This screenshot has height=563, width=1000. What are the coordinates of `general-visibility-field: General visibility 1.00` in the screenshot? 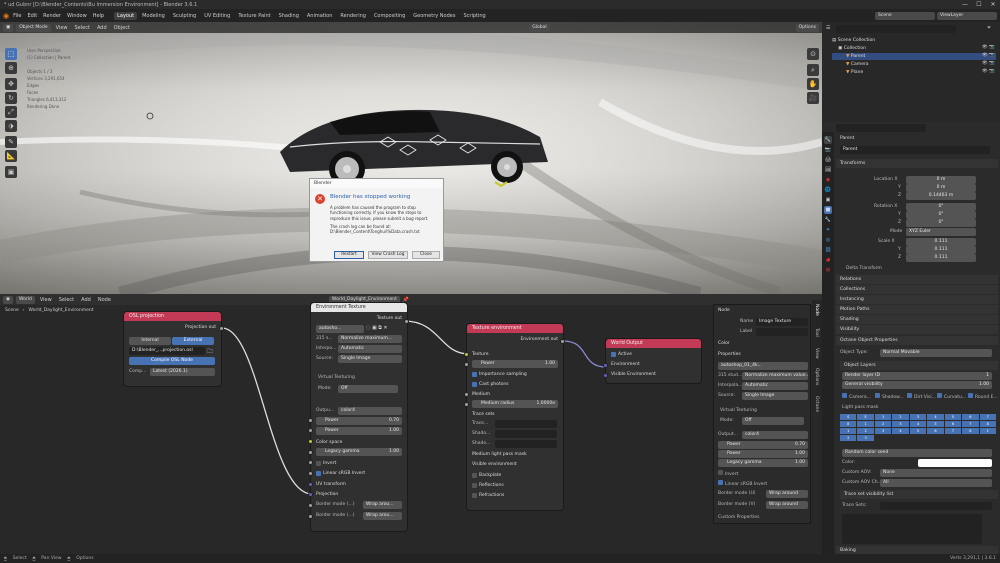 It's located at (917, 385).